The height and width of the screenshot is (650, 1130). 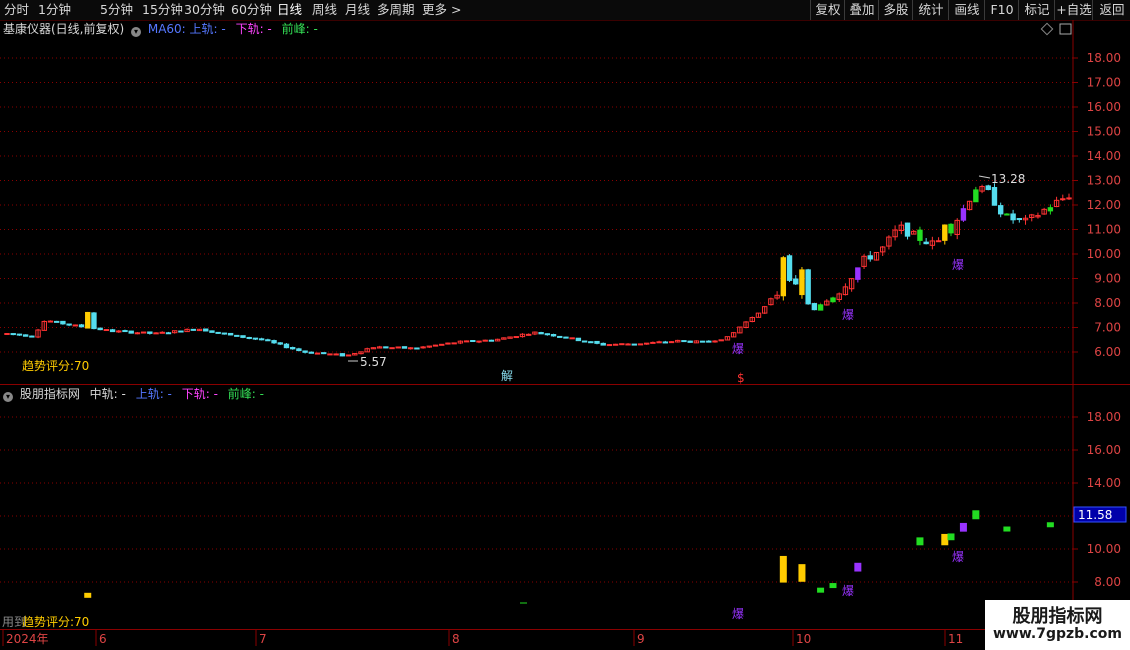 I want to click on diamond-icon, so click(x=1047, y=29).